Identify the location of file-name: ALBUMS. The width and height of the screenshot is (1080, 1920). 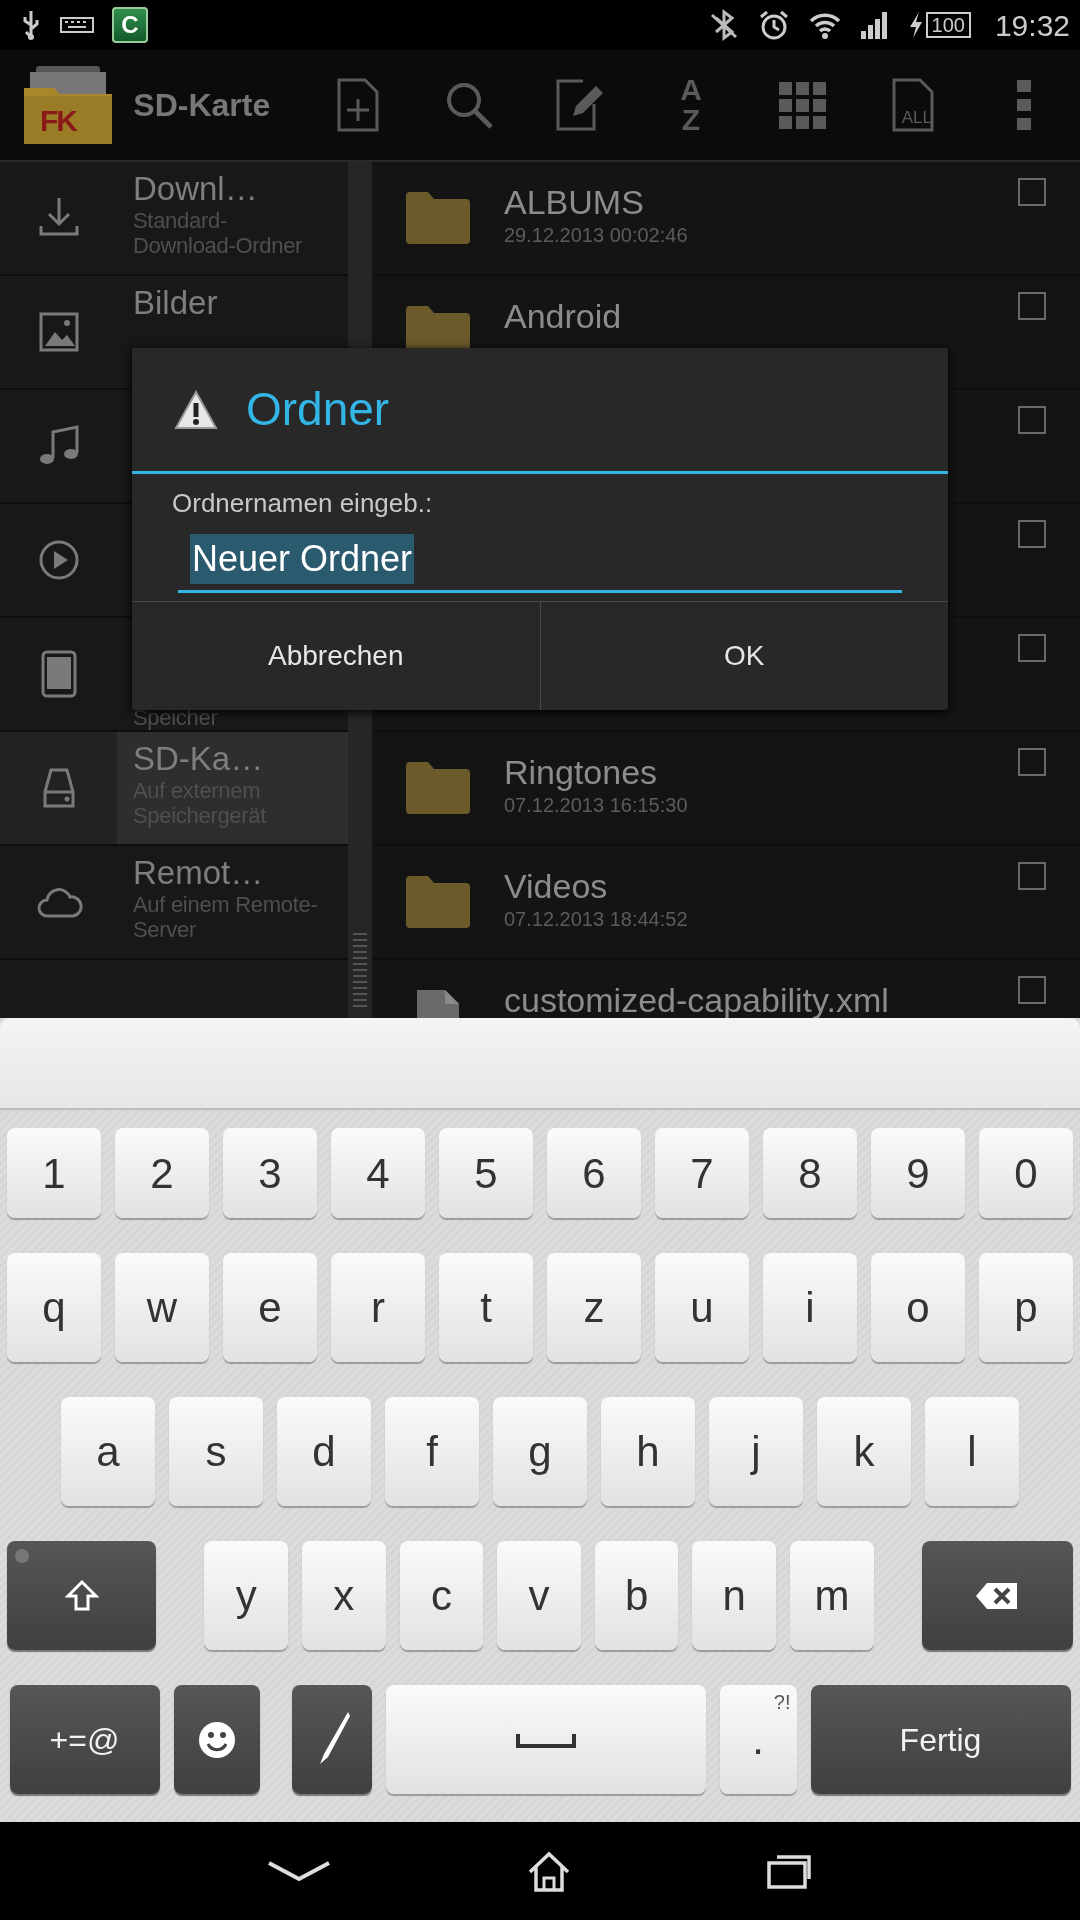
(574, 202).